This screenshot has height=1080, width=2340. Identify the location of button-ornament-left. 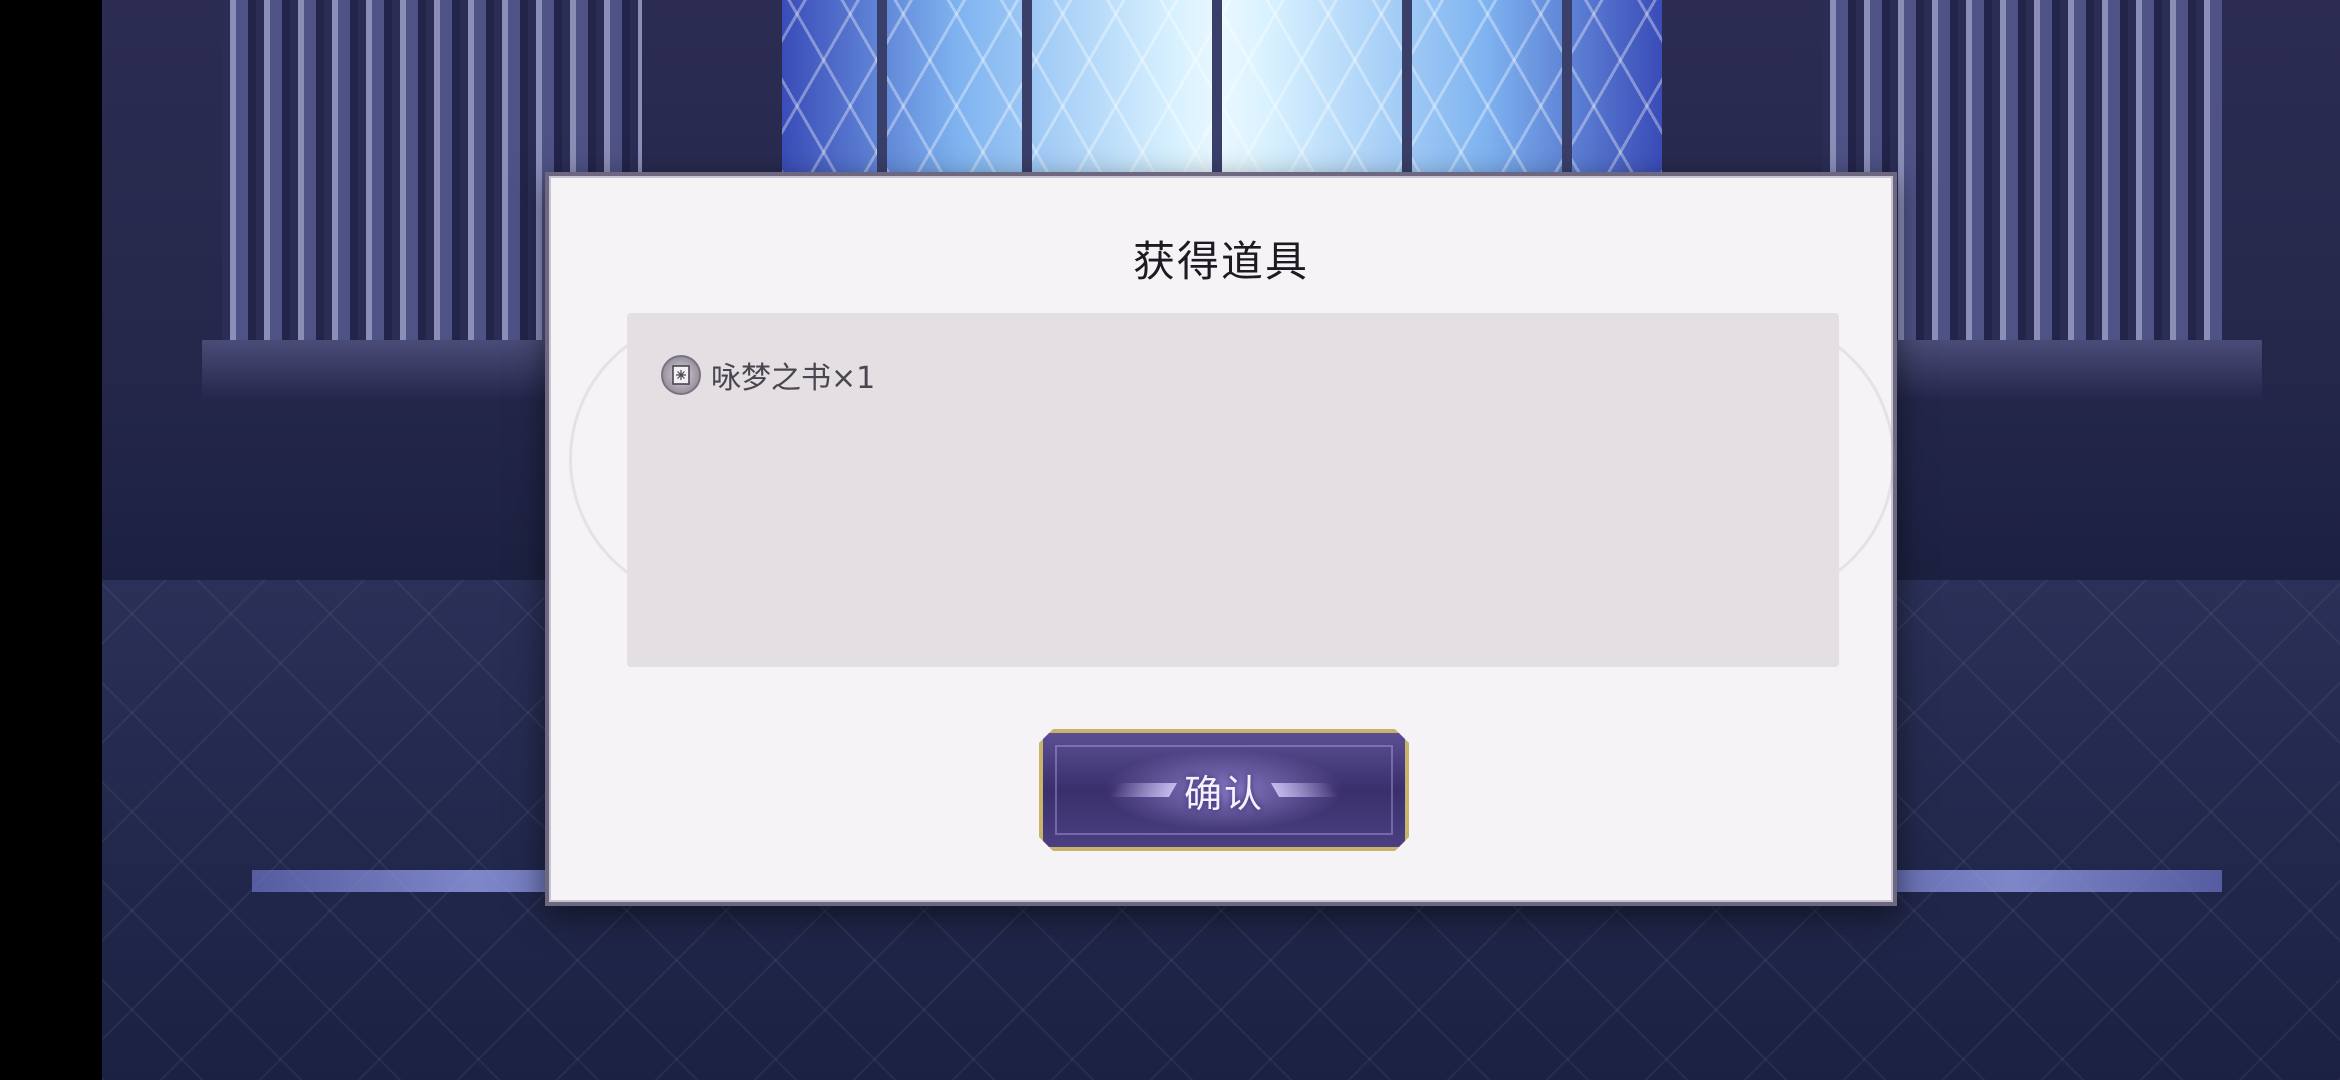
(1143, 790).